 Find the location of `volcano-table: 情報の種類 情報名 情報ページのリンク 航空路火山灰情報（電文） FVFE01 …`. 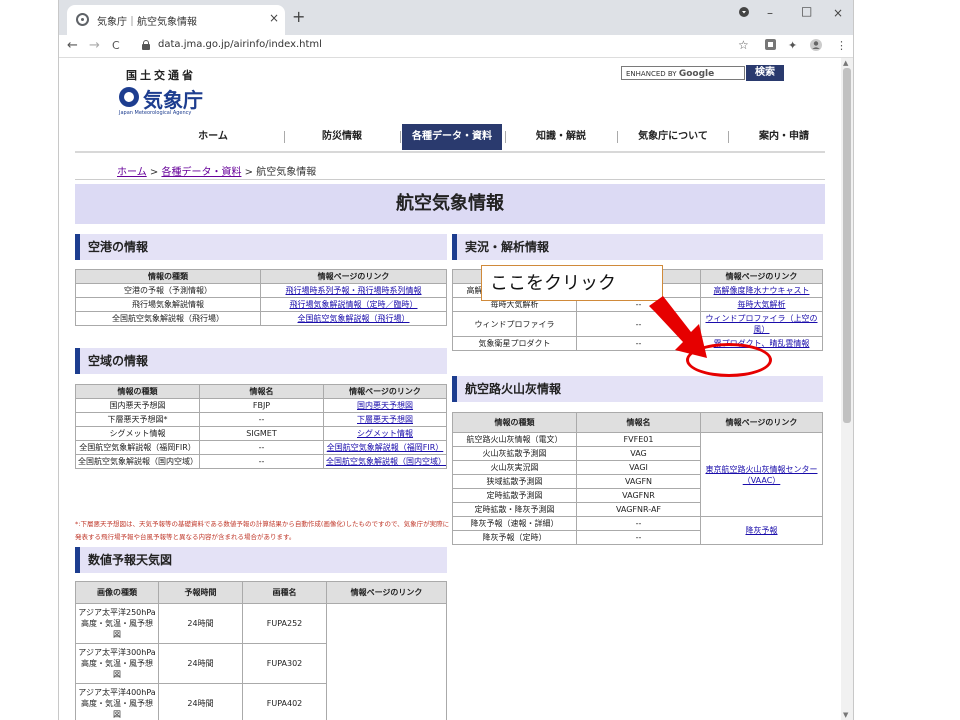

volcano-table: 情報の種類 情報名 情報ページのリンク 航空路火山灰情報（電文） FVFE01 … is located at coordinates (637, 478).